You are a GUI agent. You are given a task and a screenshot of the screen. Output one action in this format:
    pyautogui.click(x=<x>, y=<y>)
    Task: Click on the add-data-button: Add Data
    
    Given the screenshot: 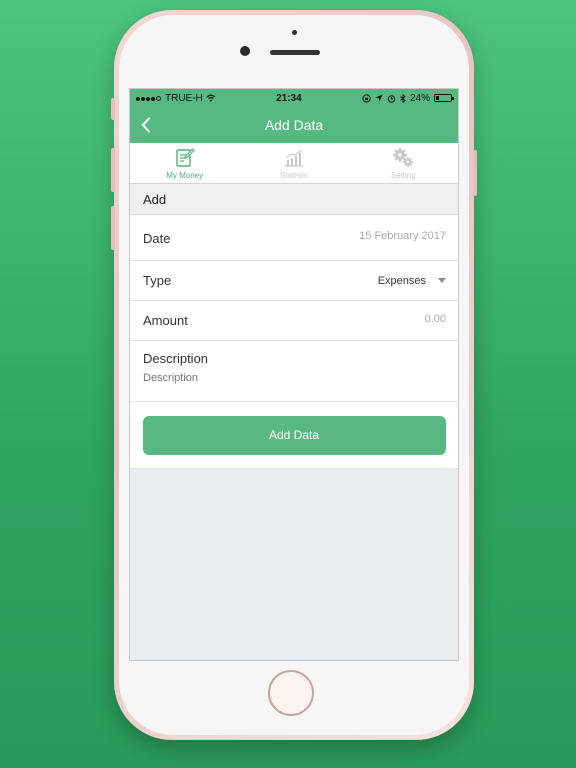 What is the action you would take?
    pyautogui.click(x=294, y=435)
    